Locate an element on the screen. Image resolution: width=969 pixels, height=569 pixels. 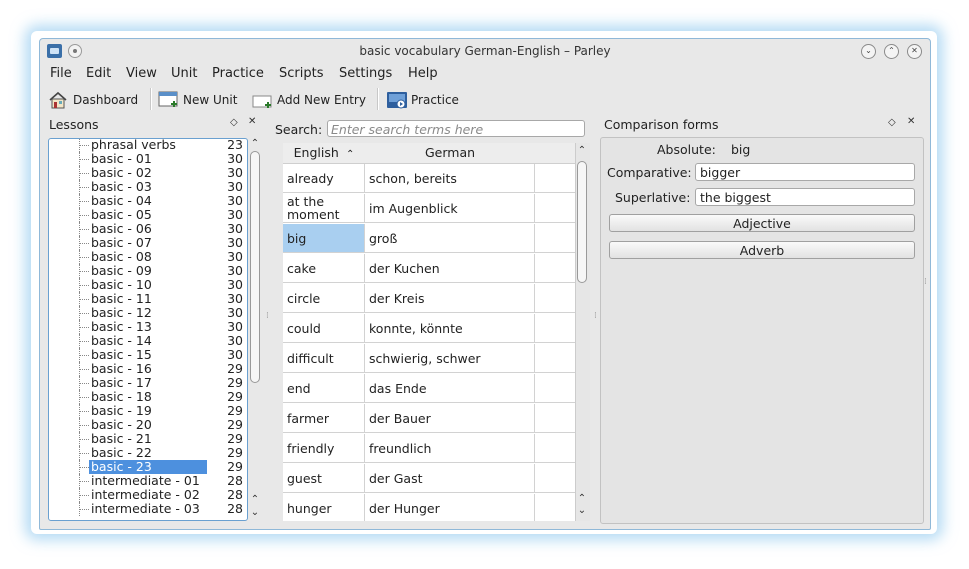
lesson-item: basic - 01 30 is located at coordinates (148, 159).